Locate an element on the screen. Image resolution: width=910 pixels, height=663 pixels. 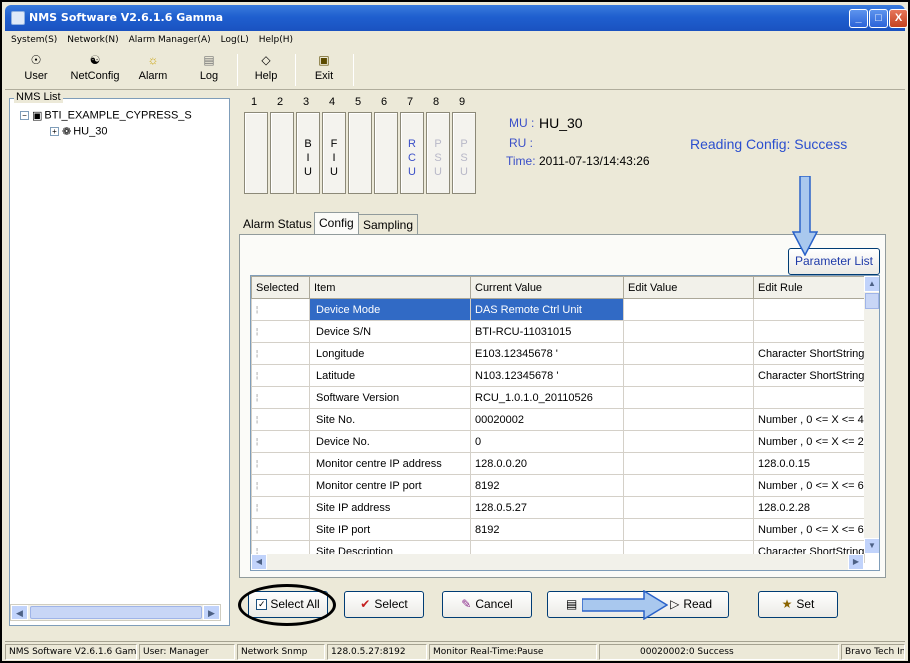
slot-4-fiu: F I U is located at coordinates (334, 153).